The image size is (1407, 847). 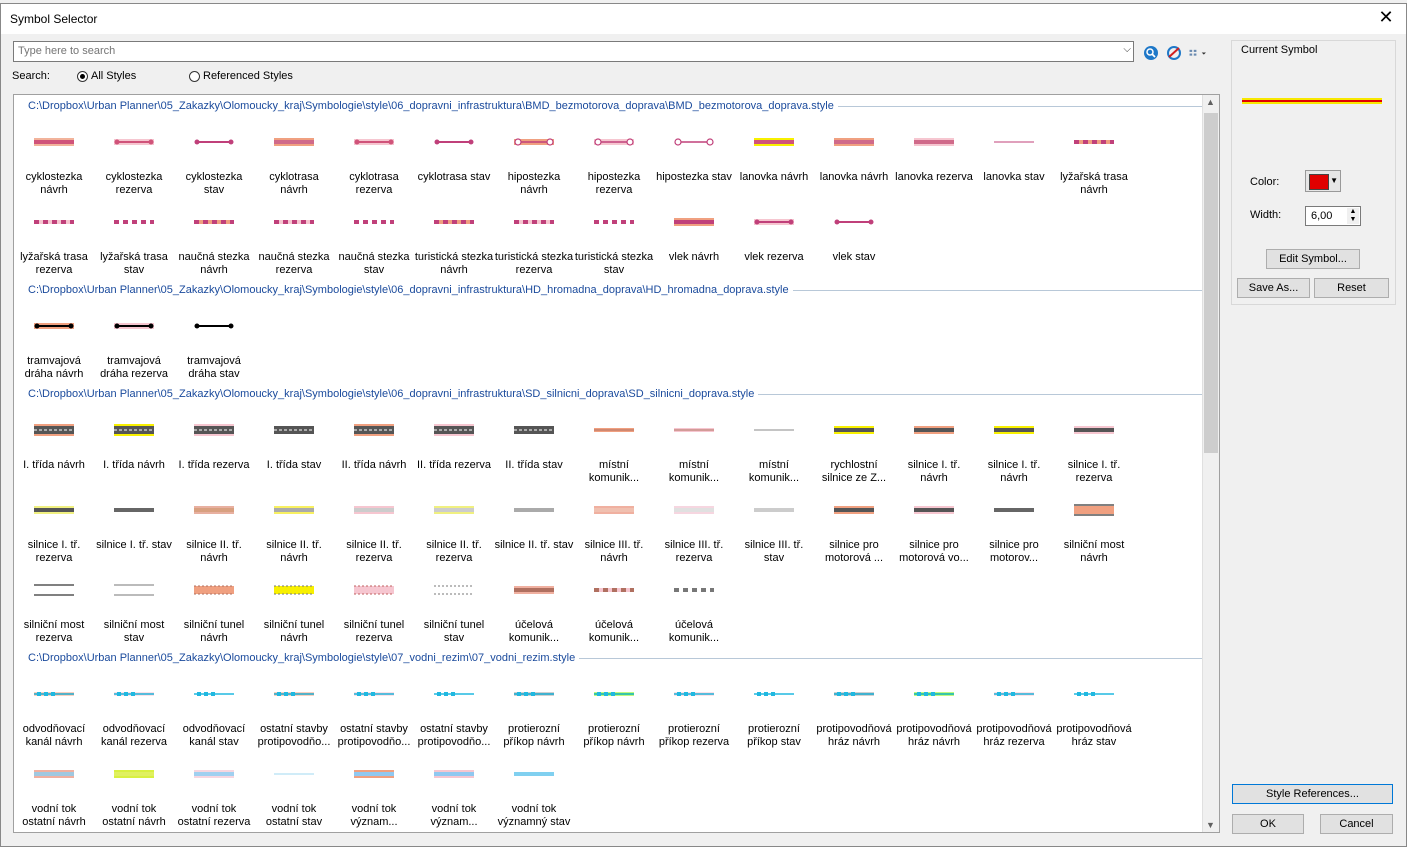 What do you see at coordinates (1094, 711) in the screenshot?
I see `symbol-item: protipovodňová hráz stav` at bounding box center [1094, 711].